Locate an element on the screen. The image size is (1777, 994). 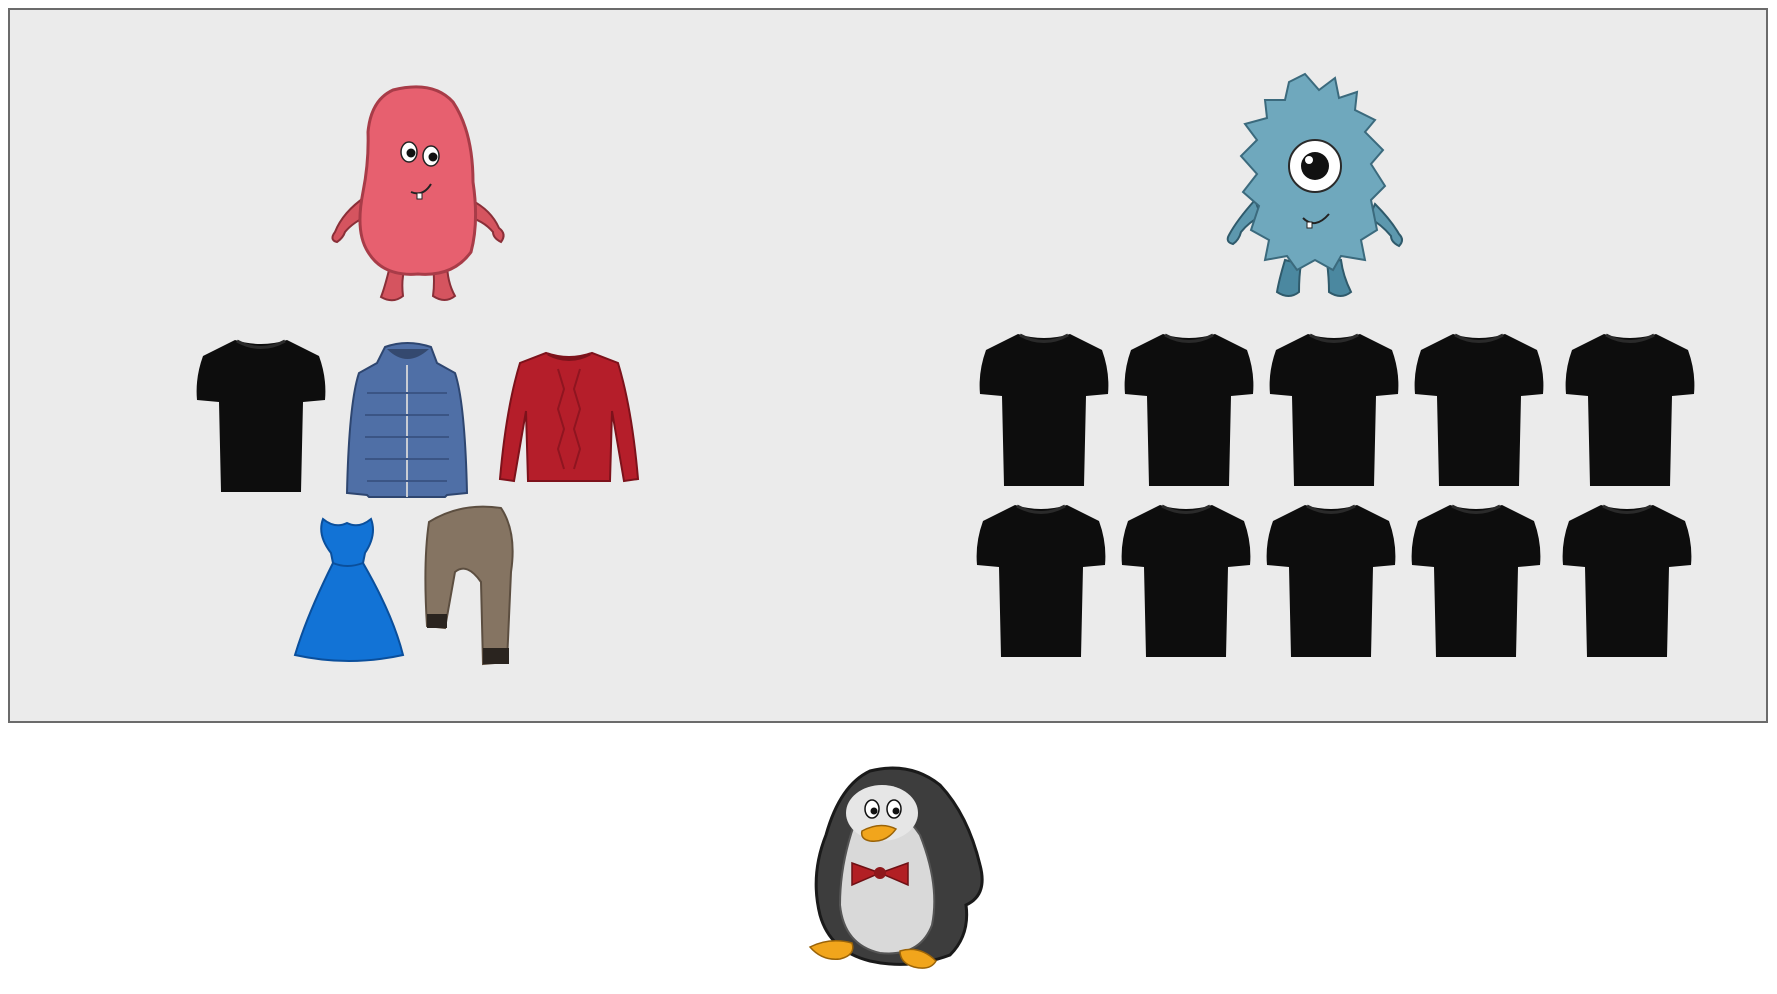
blue-puffer-jacket-icon is located at coordinates (407, 421).